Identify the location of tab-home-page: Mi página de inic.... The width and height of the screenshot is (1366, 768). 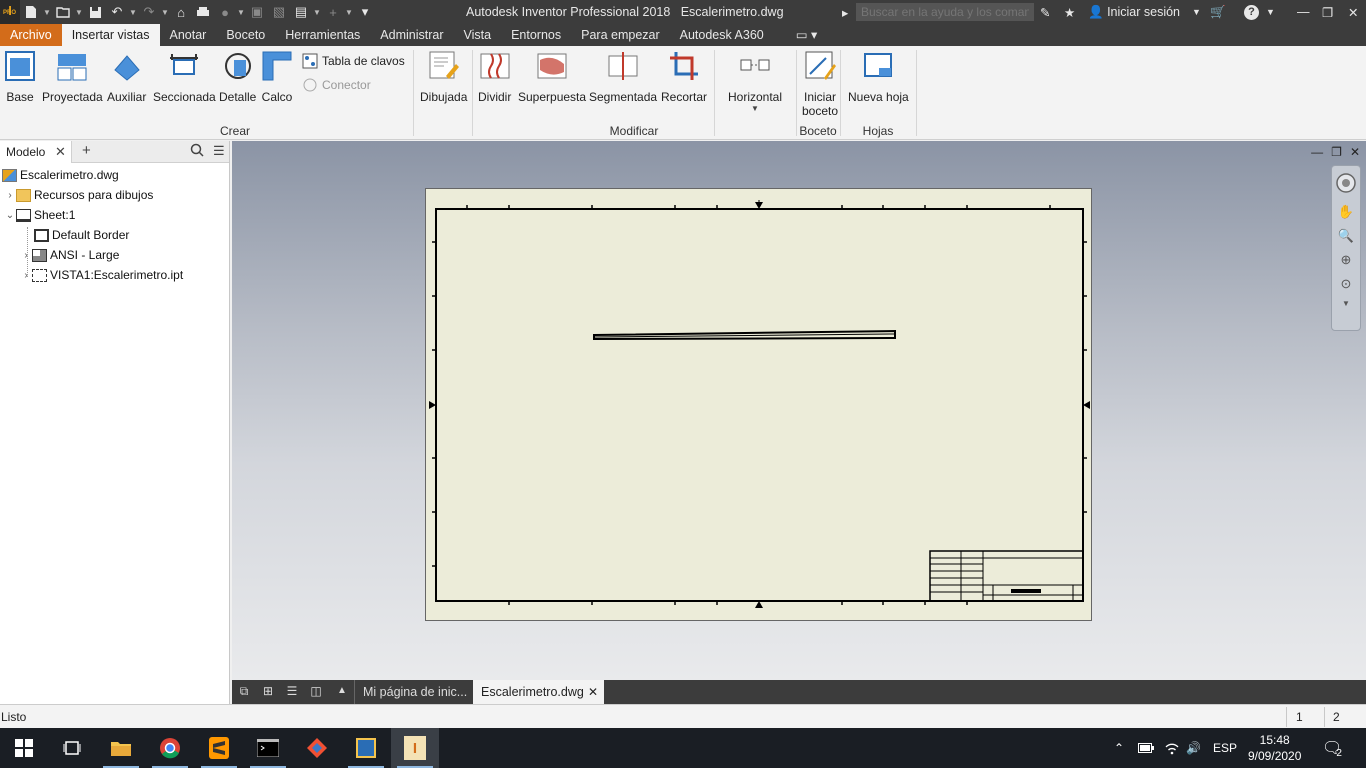
(414, 692).